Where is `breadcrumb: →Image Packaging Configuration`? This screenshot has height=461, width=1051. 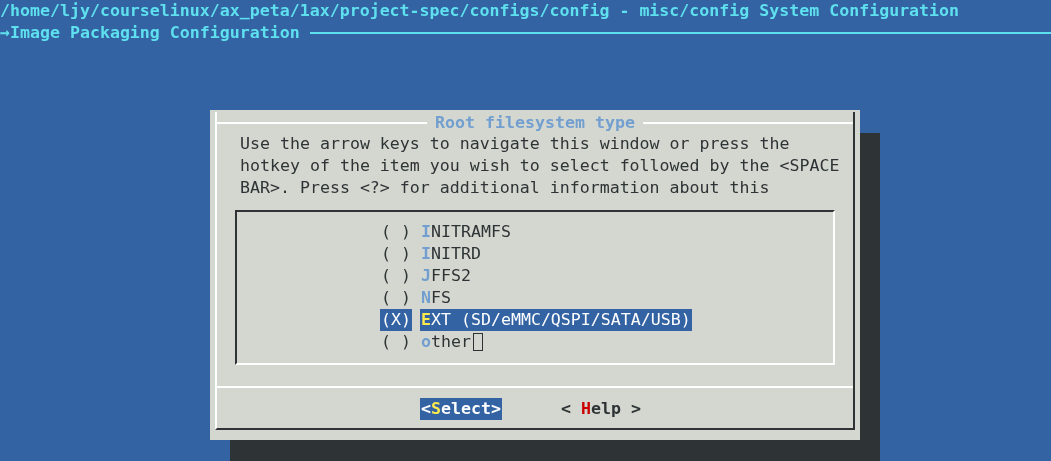
breadcrumb: →Image Packaging Configuration is located at coordinates (150, 33).